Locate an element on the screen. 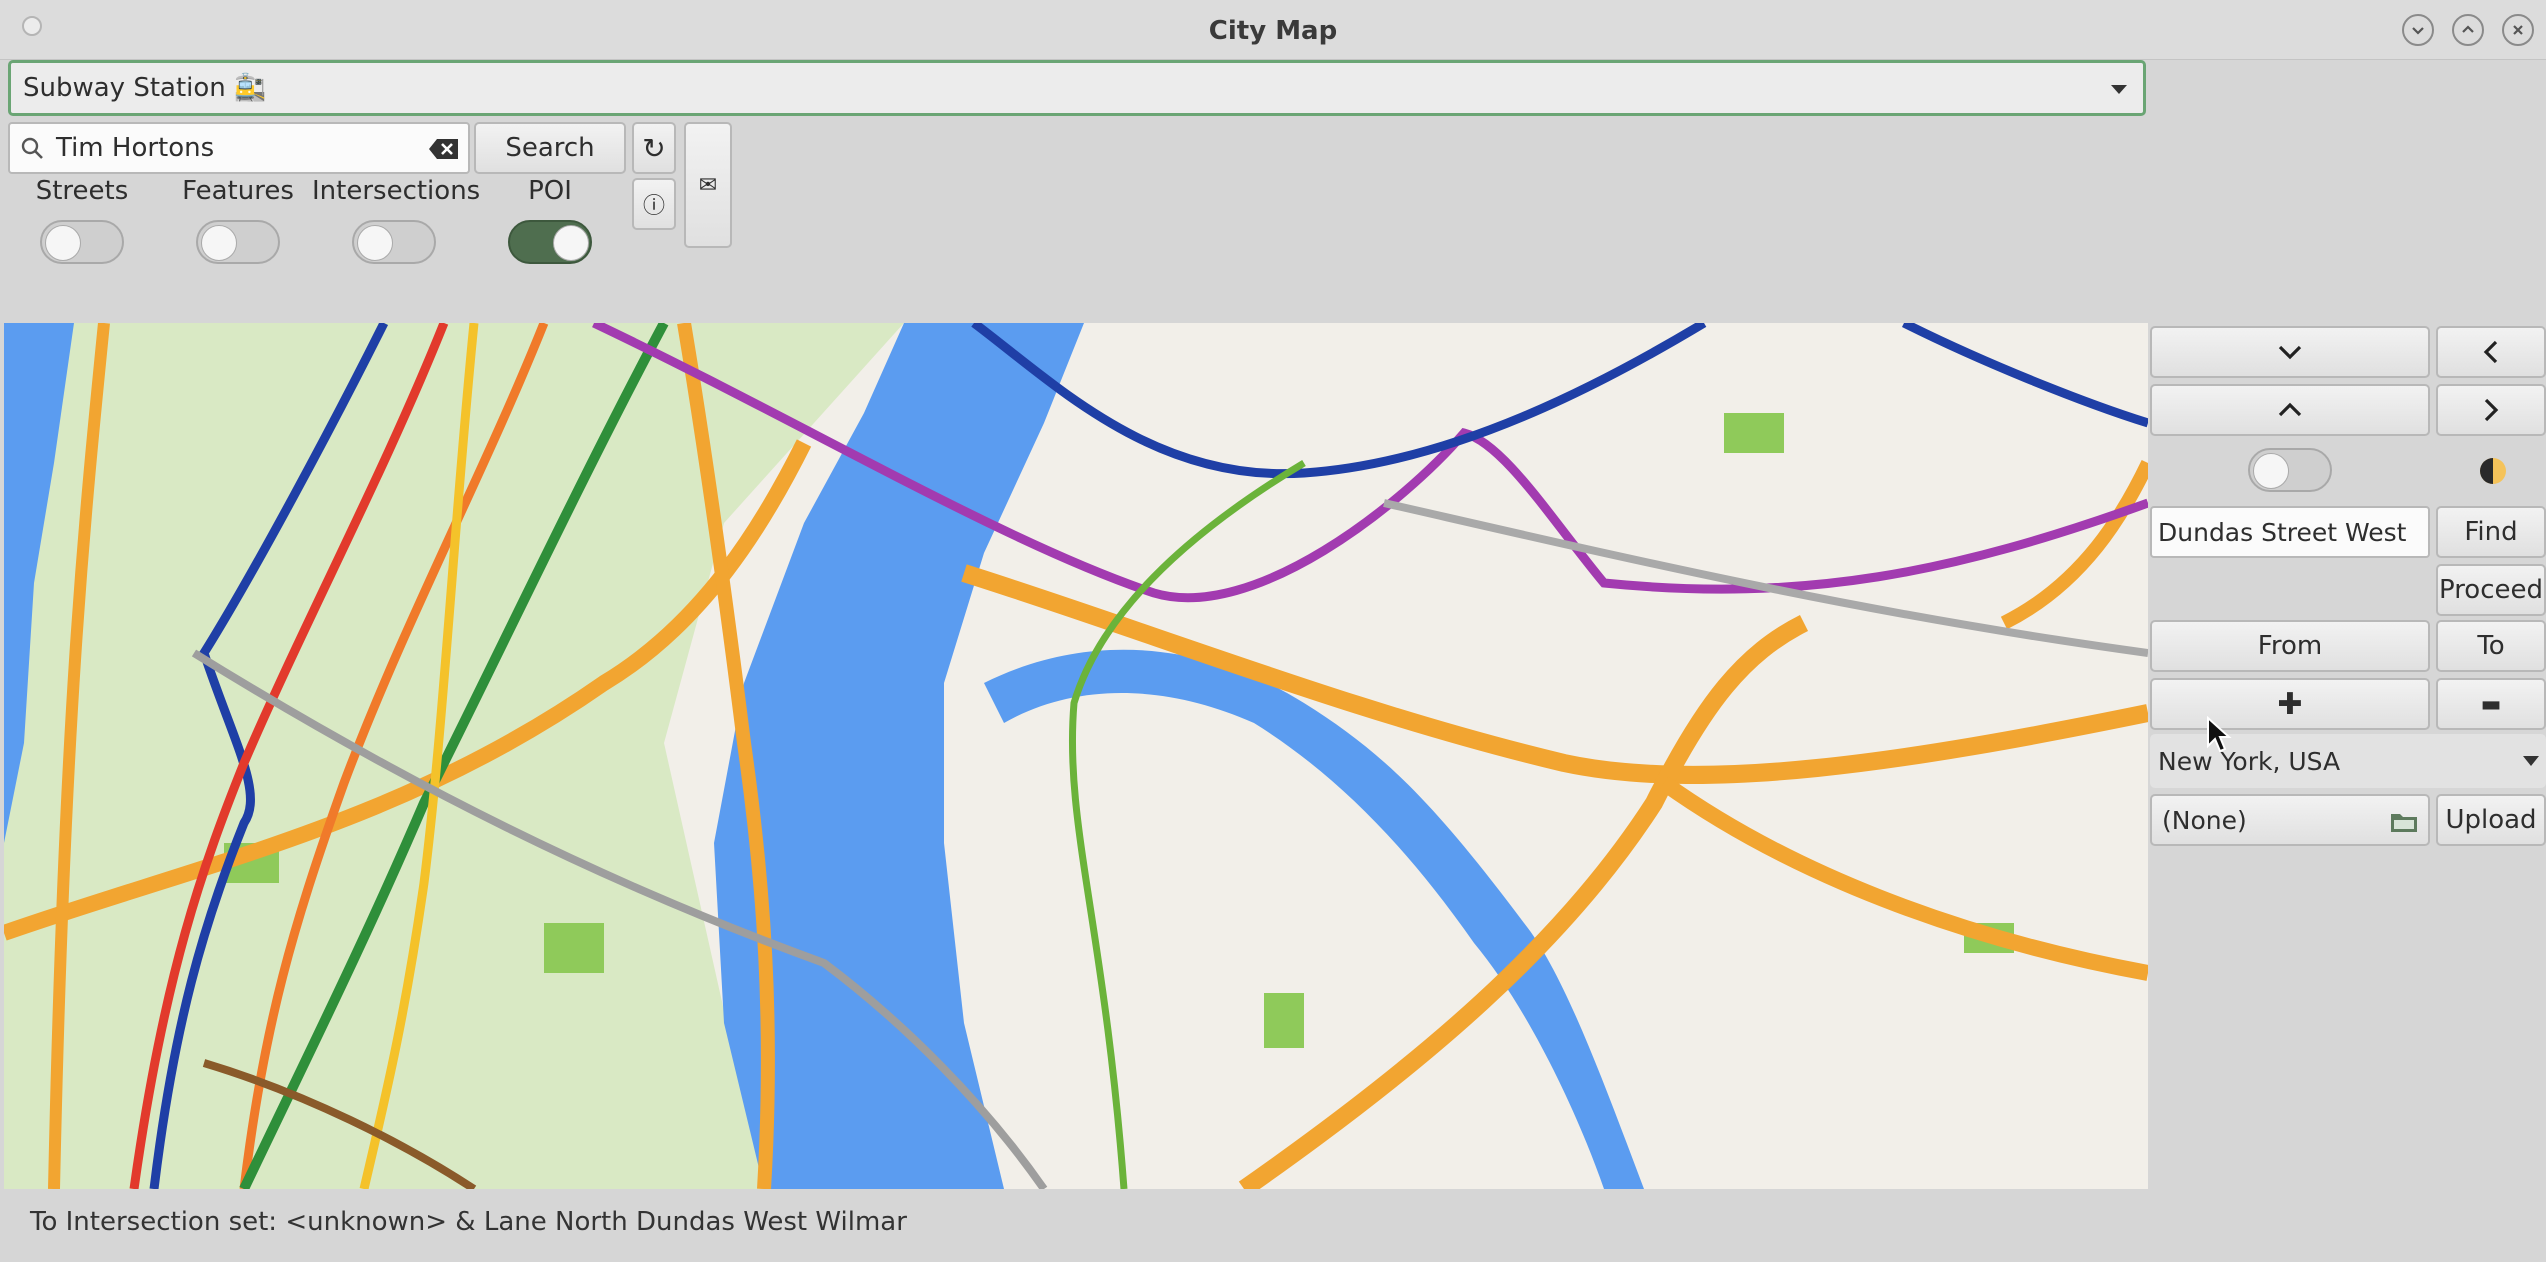 The image size is (2546, 1262). pan-down-button is located at coordinates (2290, 352).